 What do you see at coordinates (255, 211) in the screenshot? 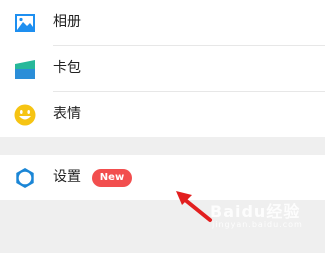
I see `watermark-brand: Baidu经验` at bounding box center [255, 211].